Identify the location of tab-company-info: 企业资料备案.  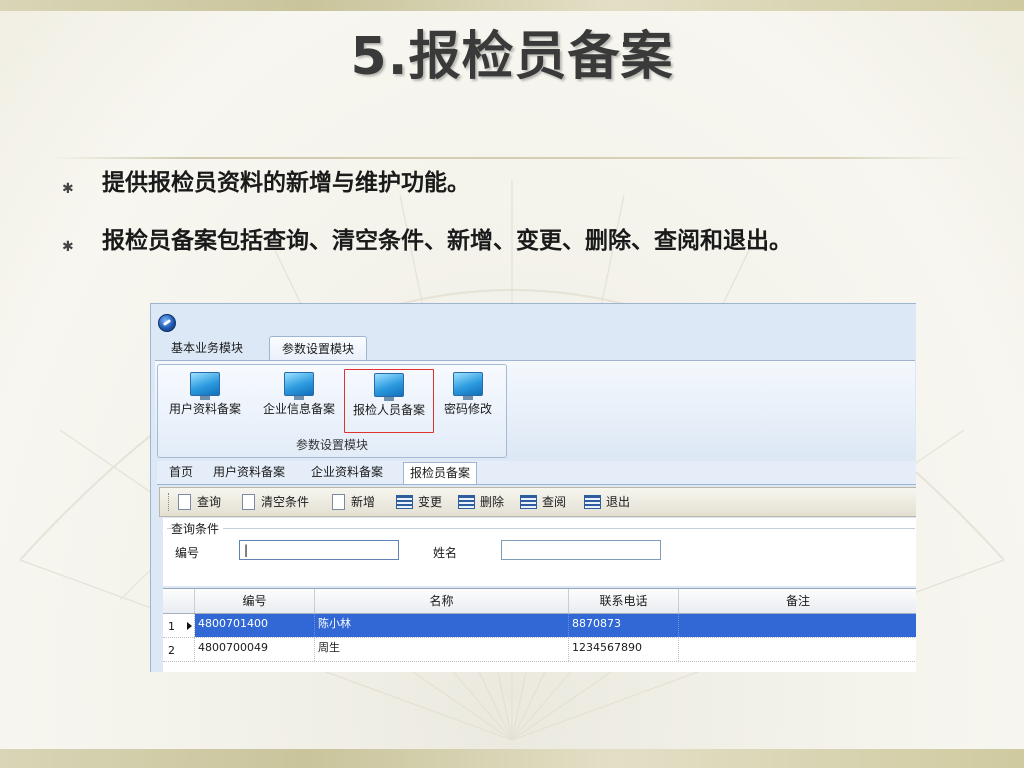
(347, 472).